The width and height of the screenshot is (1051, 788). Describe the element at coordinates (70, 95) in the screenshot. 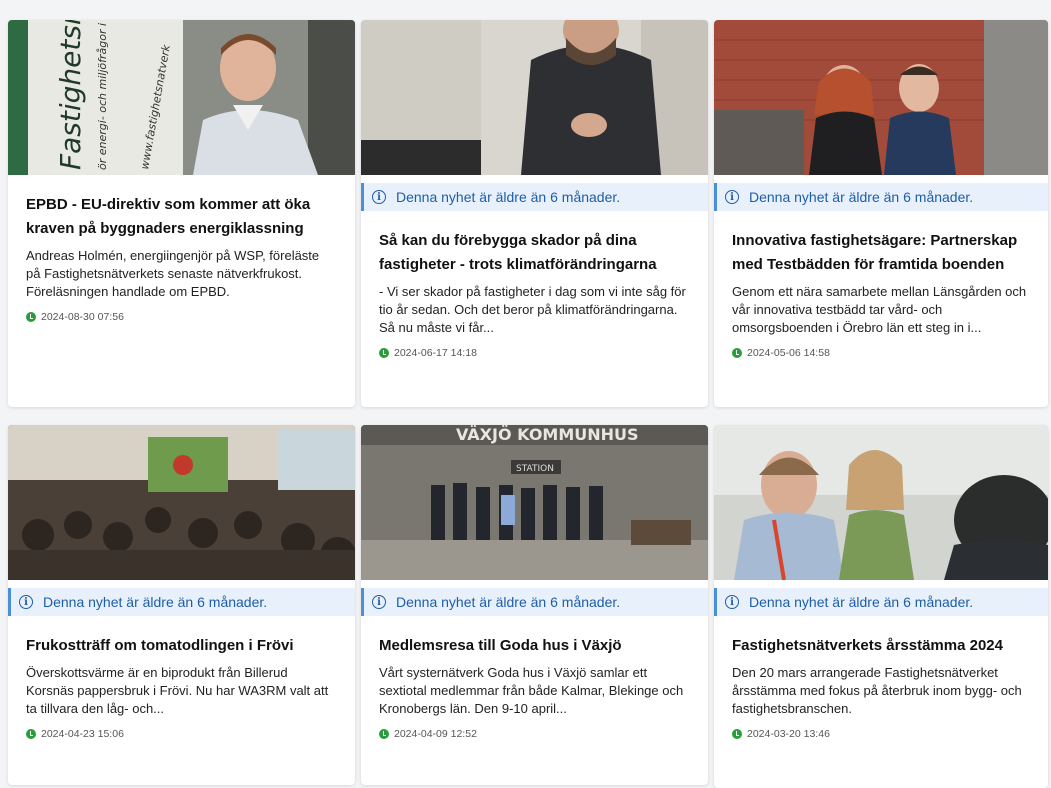

I see `banner-text: Fastighetsnätv` at that location.